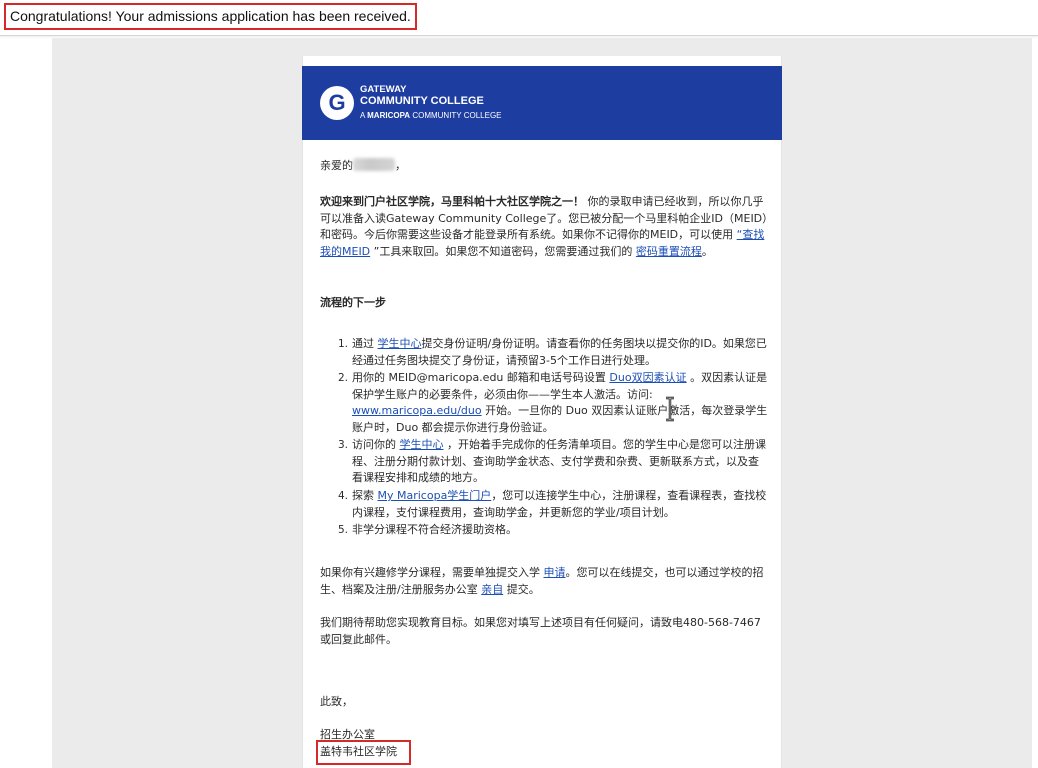 The height and width of the screenshot is (768, 1038). Describe the element at coordinates (555, 572) in the screenshot. I see `apply-link: 申请` at that location.